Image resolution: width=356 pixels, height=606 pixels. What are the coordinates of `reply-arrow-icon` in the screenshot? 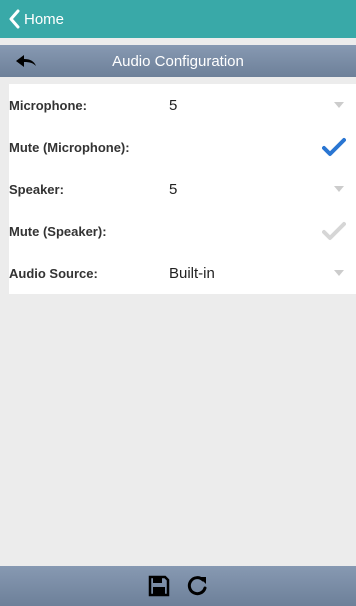 It's located at (26, 61).